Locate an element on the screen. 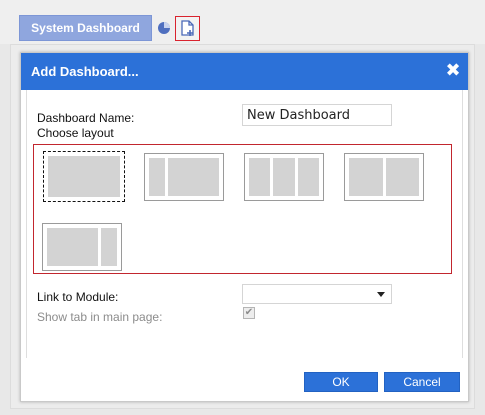 This screenshot has height=415, width=485. dashboard-name-label: Dashboard Name: is located at coordinates (86, 118).